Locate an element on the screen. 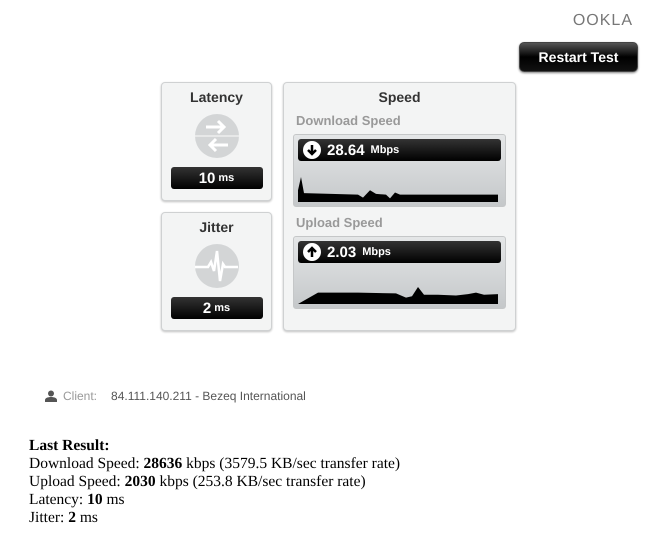 Image resolution: width=657 pixels, height=536 pixels. client-label: Client: is located at coordinates (80, 396).